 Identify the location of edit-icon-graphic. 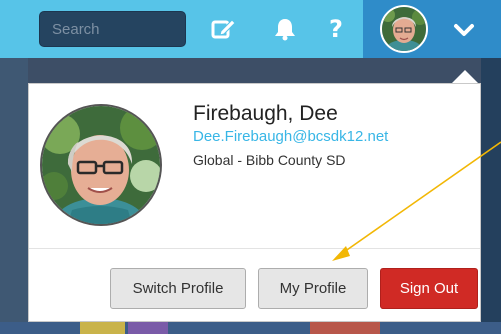
(223, 29).